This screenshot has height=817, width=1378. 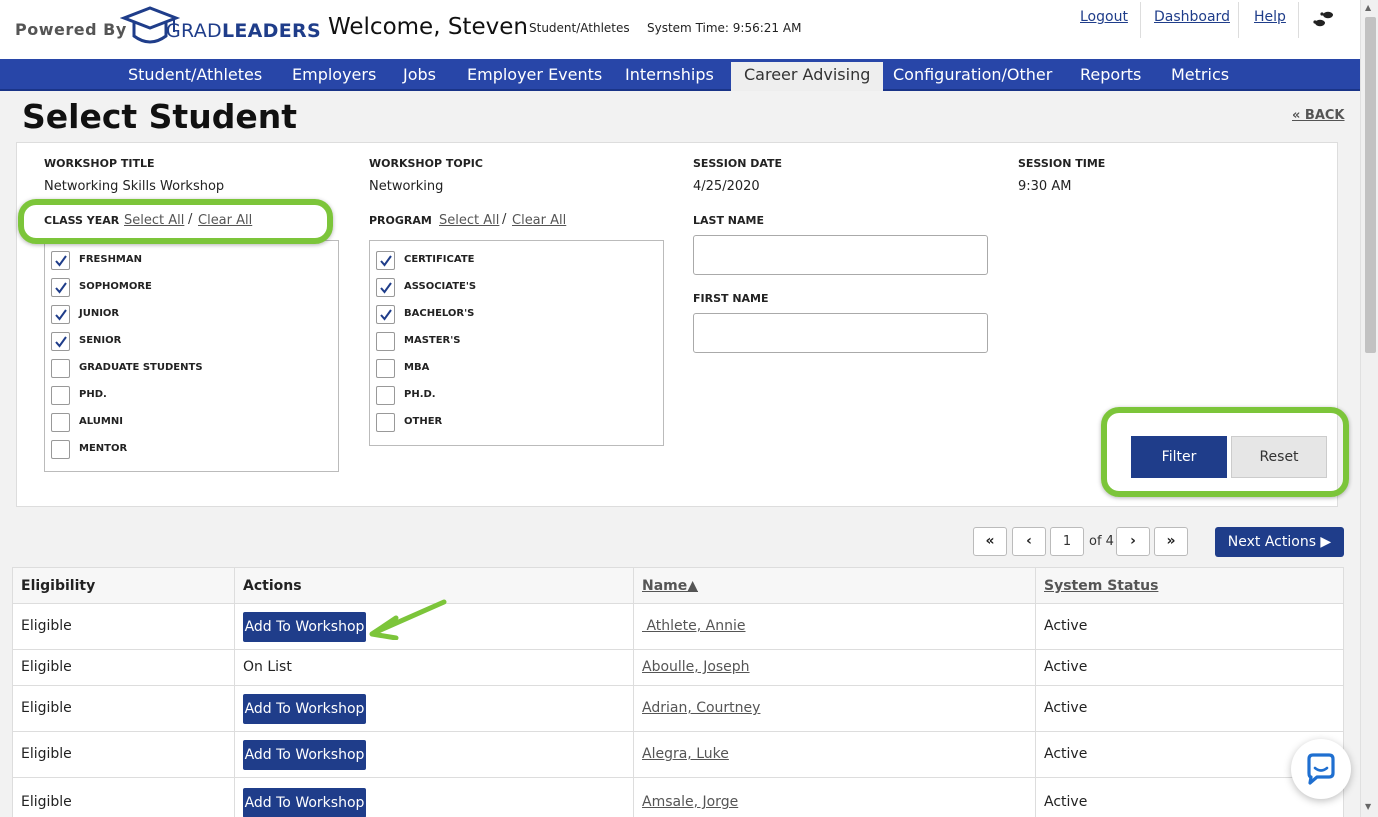 I want to click on class-year-option-label: ALUMNI, so click(x=101, y=421).